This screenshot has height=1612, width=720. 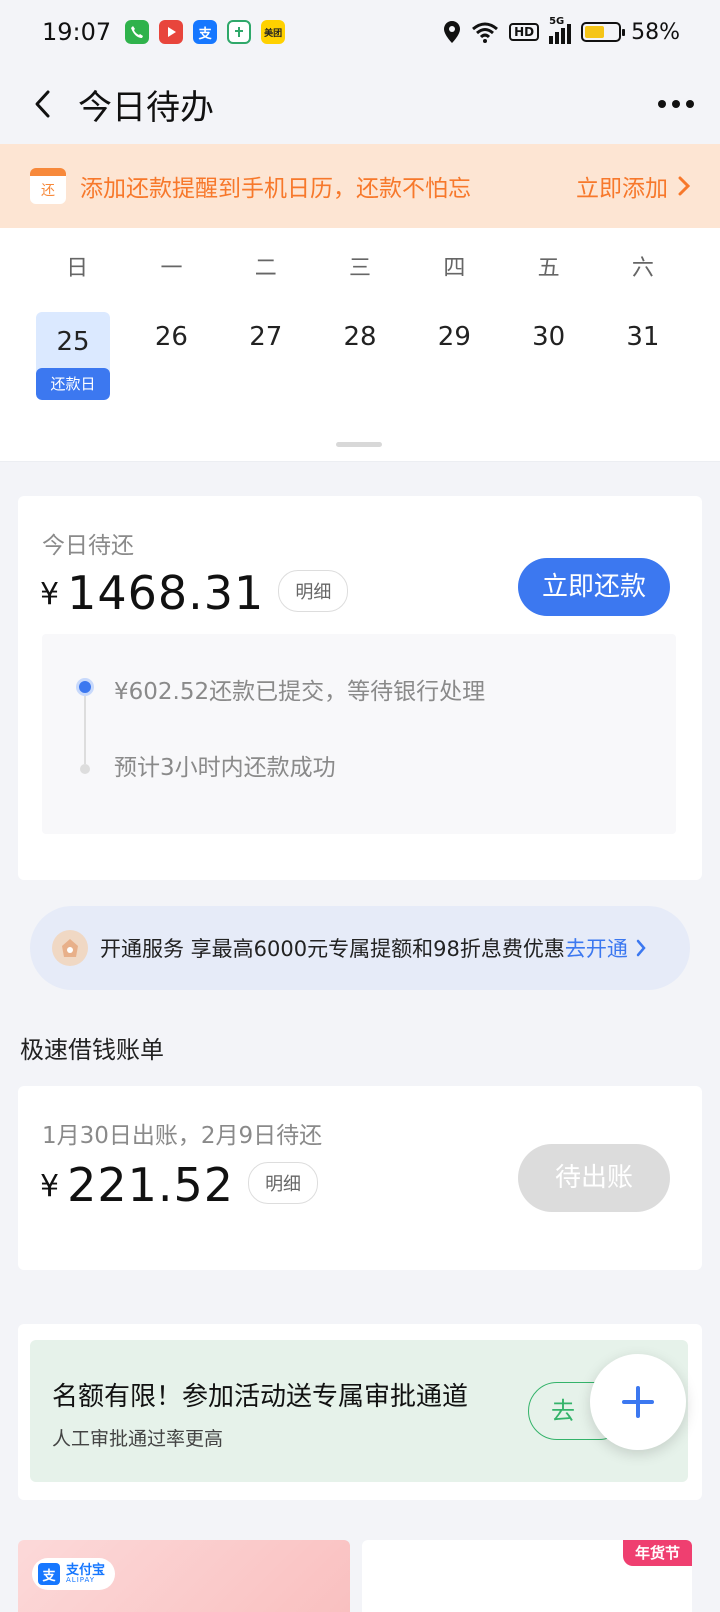 I want to click on weekday-label: 三, so click(x=360, y=268).